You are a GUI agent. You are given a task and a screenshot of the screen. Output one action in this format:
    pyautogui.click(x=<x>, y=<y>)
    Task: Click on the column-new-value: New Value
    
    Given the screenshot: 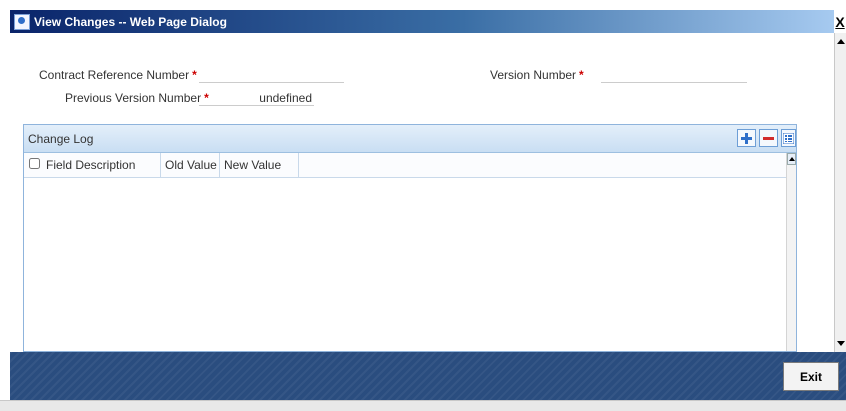 What is the action you would take?
    pyautogui.click(x=259, y=165)
    